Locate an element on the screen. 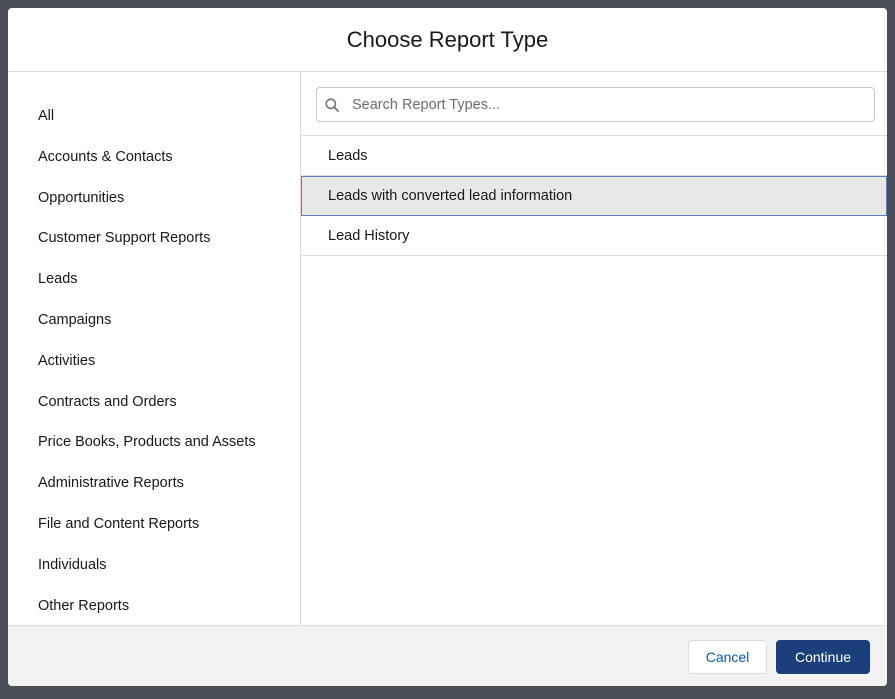  category-item-file-content-reports: File and Content Reports is located at coordinates (154, 524).